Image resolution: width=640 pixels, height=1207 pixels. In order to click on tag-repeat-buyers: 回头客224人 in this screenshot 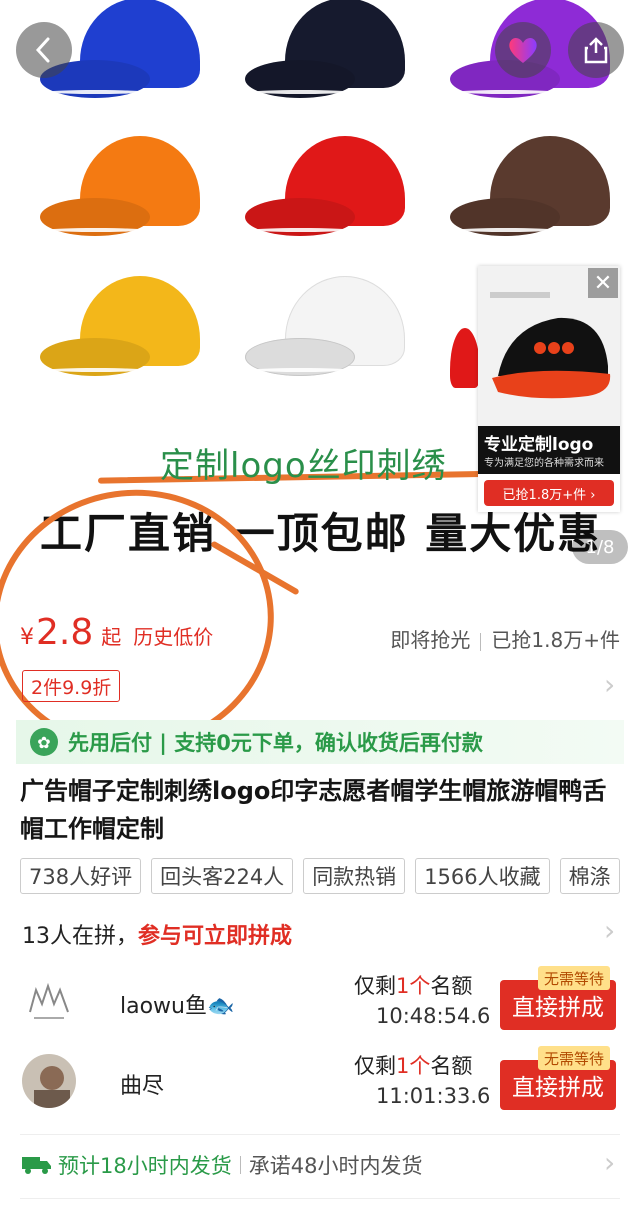, I will do `click(222, 876)`.